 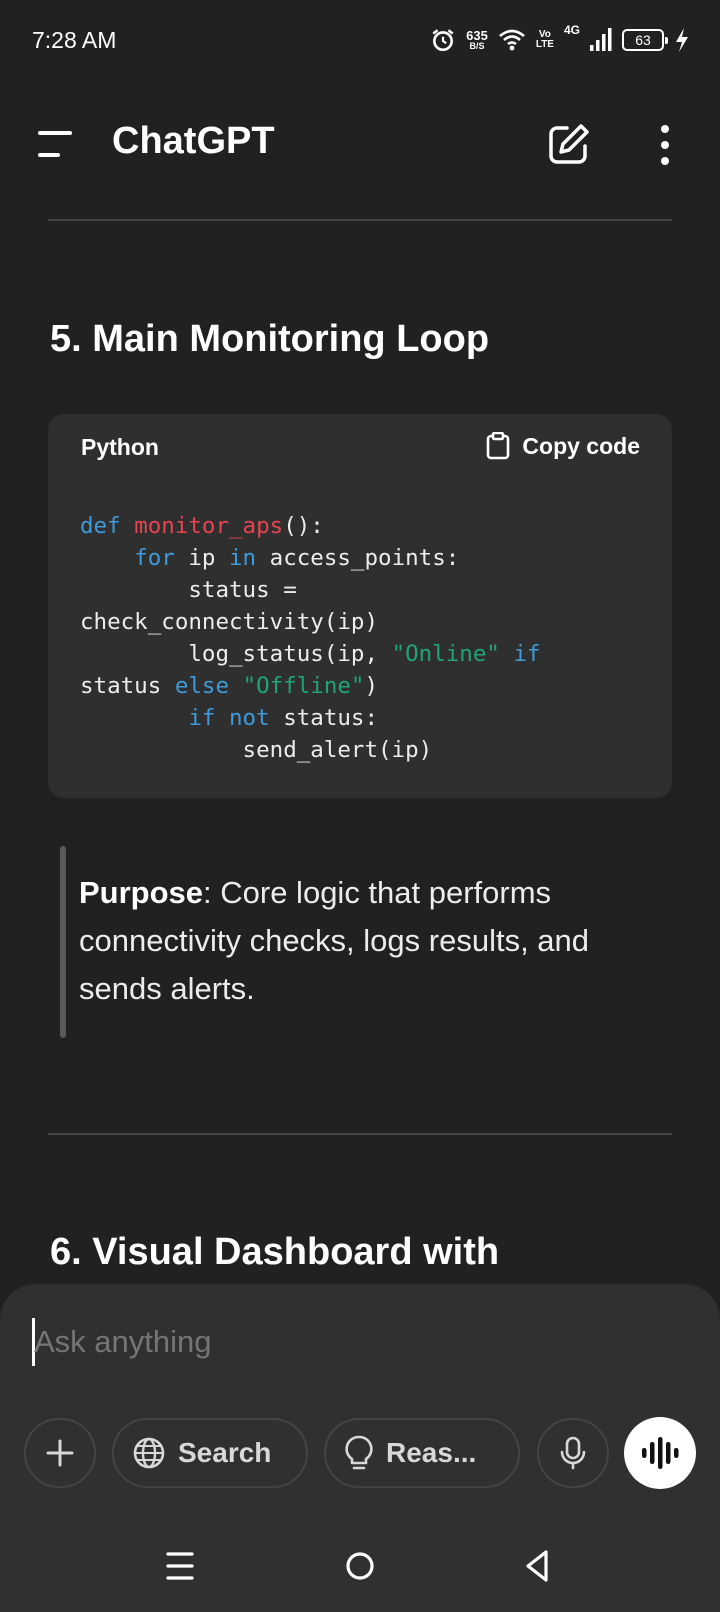 I want to click on code-line: def monitor_aps():, so click(x=202, y=526).